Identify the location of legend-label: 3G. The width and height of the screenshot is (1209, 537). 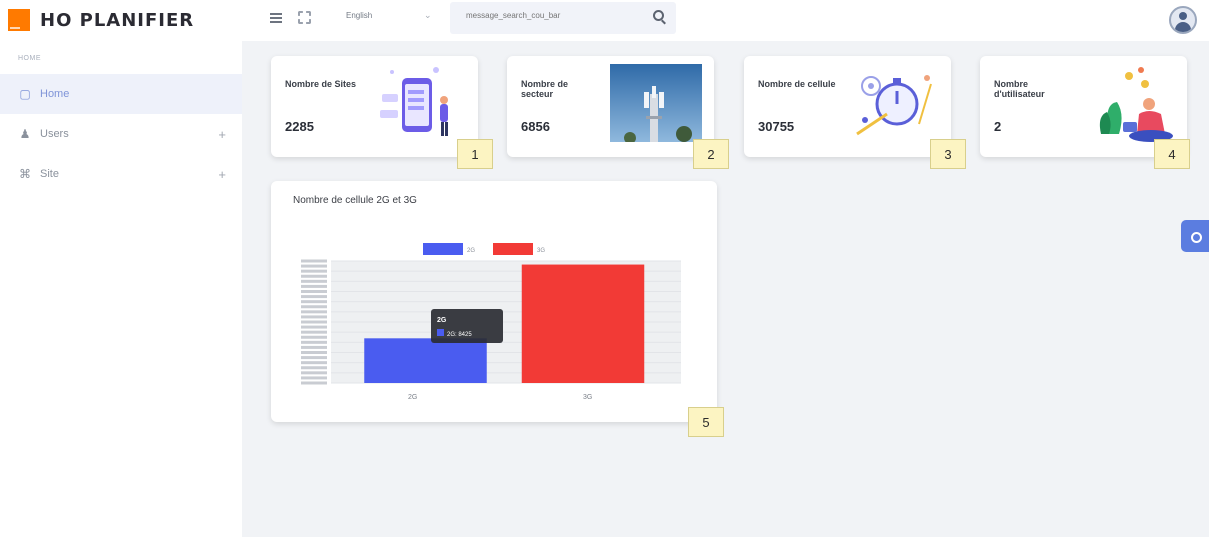
(541, 251).